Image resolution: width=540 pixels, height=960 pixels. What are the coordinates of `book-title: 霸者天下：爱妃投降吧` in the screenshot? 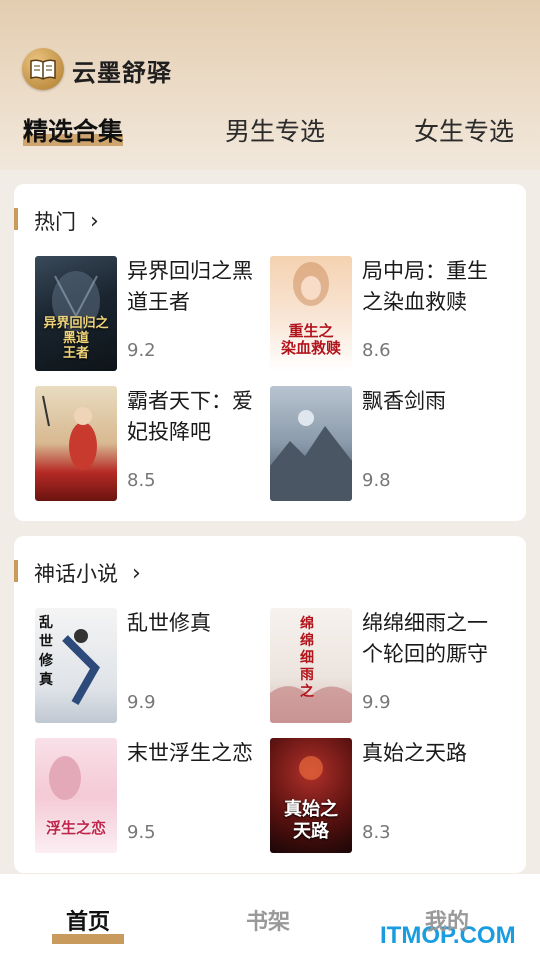 It's located at (190, 416).